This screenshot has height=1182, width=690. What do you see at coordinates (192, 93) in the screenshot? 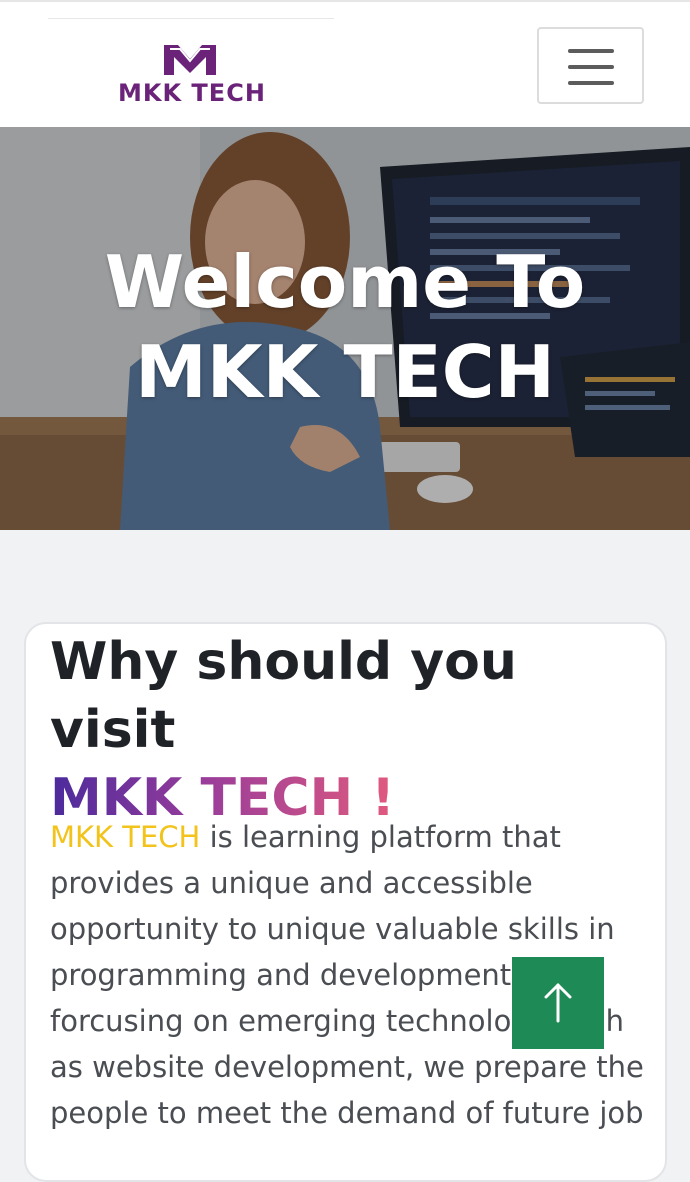
I see `logo-text: MKK TECH` at bounding box center [192, 93].